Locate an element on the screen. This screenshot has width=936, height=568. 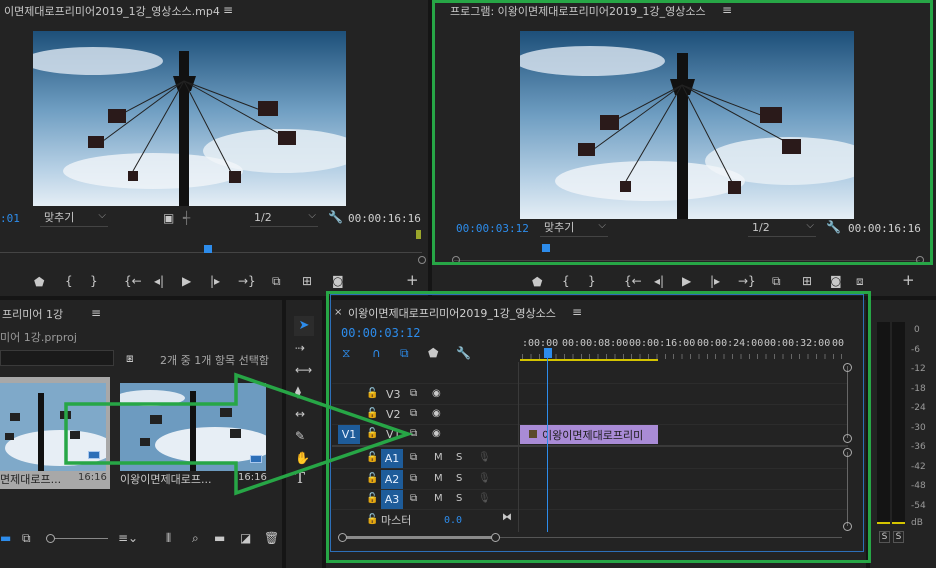
source-duration: 00:00:16:16 is located at coordinates (384, 218).